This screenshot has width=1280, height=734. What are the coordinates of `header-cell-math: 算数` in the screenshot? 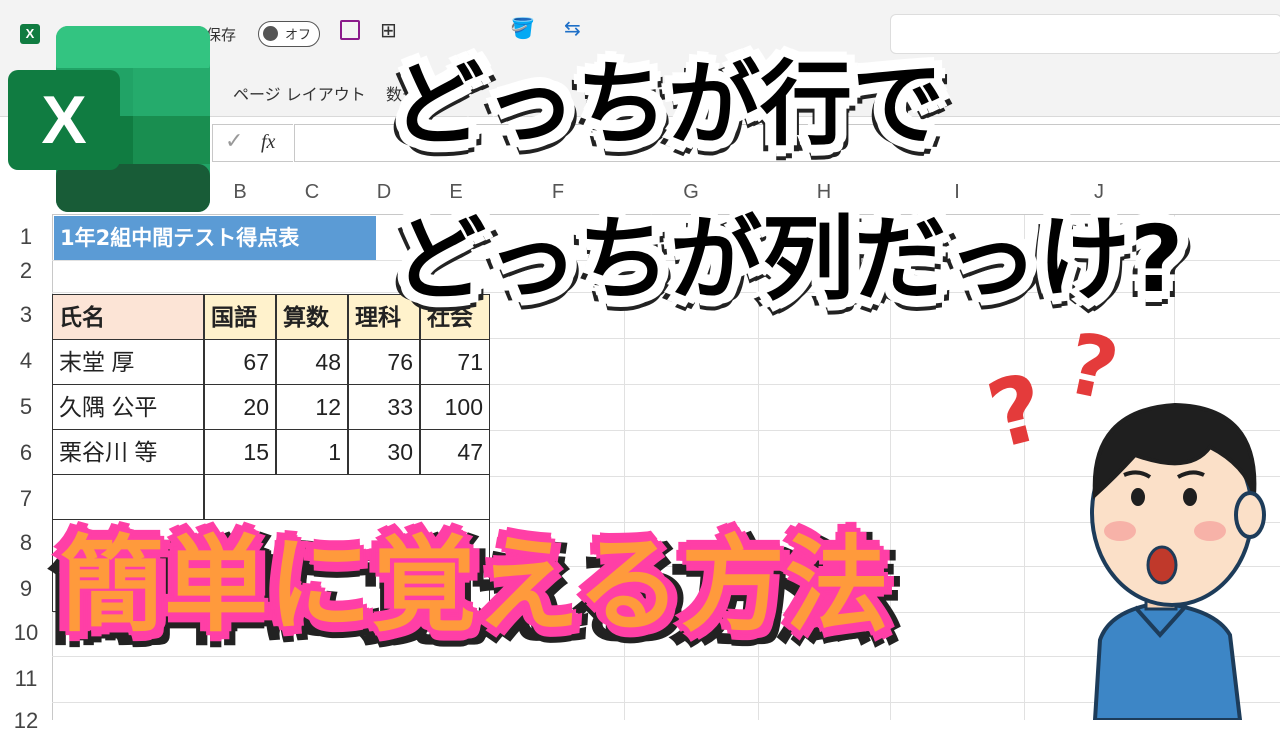 It's located at (312, 317).